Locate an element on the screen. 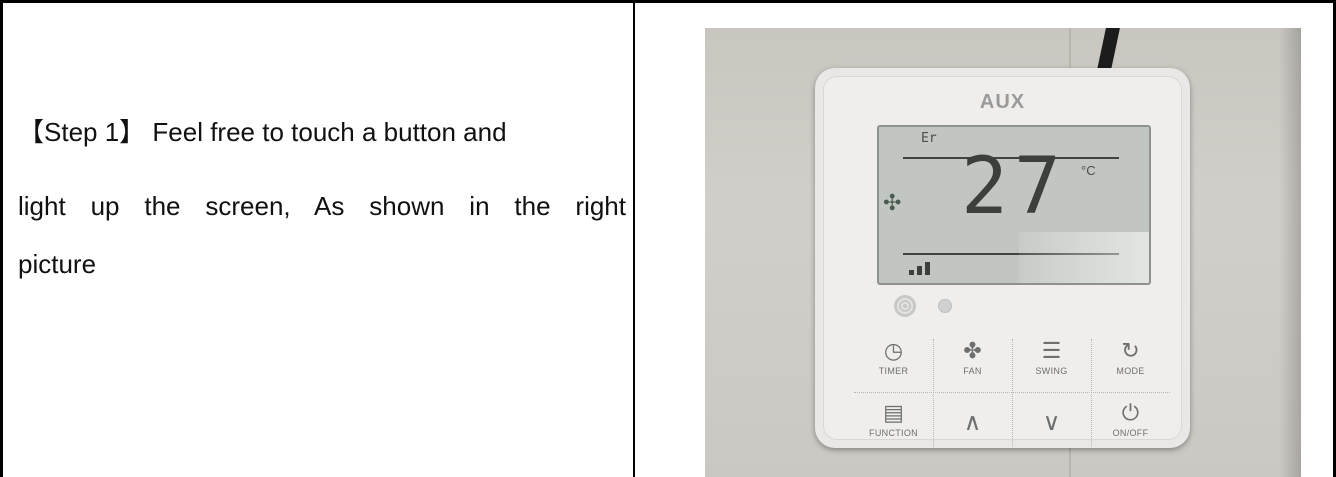 The width and height of the screenshot is (1336, 477). photo-edge-shadow is located at coordinates (1290, 252).